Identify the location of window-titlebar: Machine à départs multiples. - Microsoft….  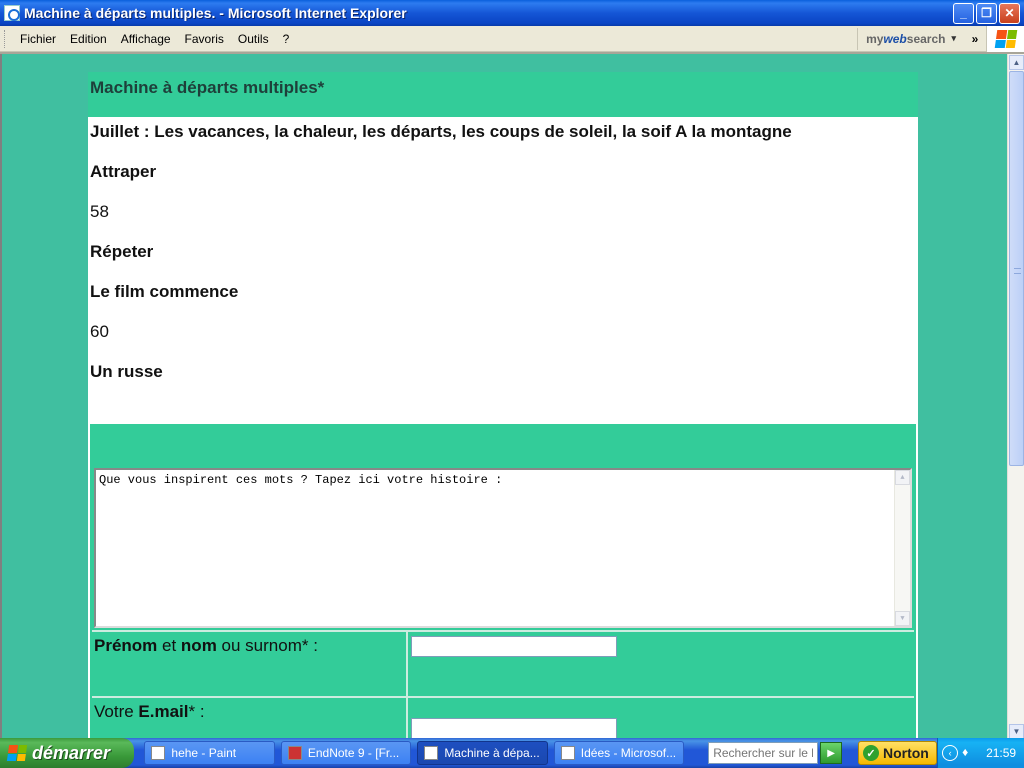
(512, 13).